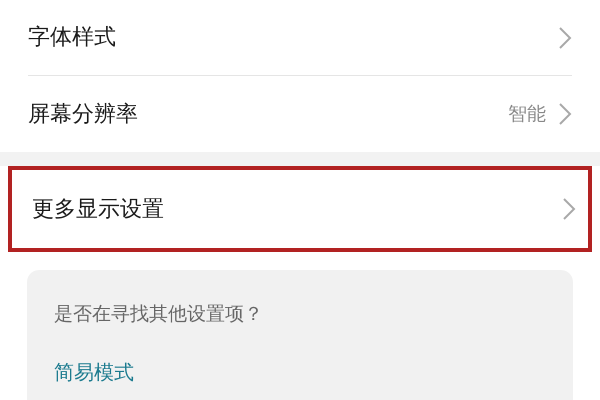  Describe the element at coordinates (94, 371) in the screenshot. I see `simple-mode-link: 简易模式` at that location.